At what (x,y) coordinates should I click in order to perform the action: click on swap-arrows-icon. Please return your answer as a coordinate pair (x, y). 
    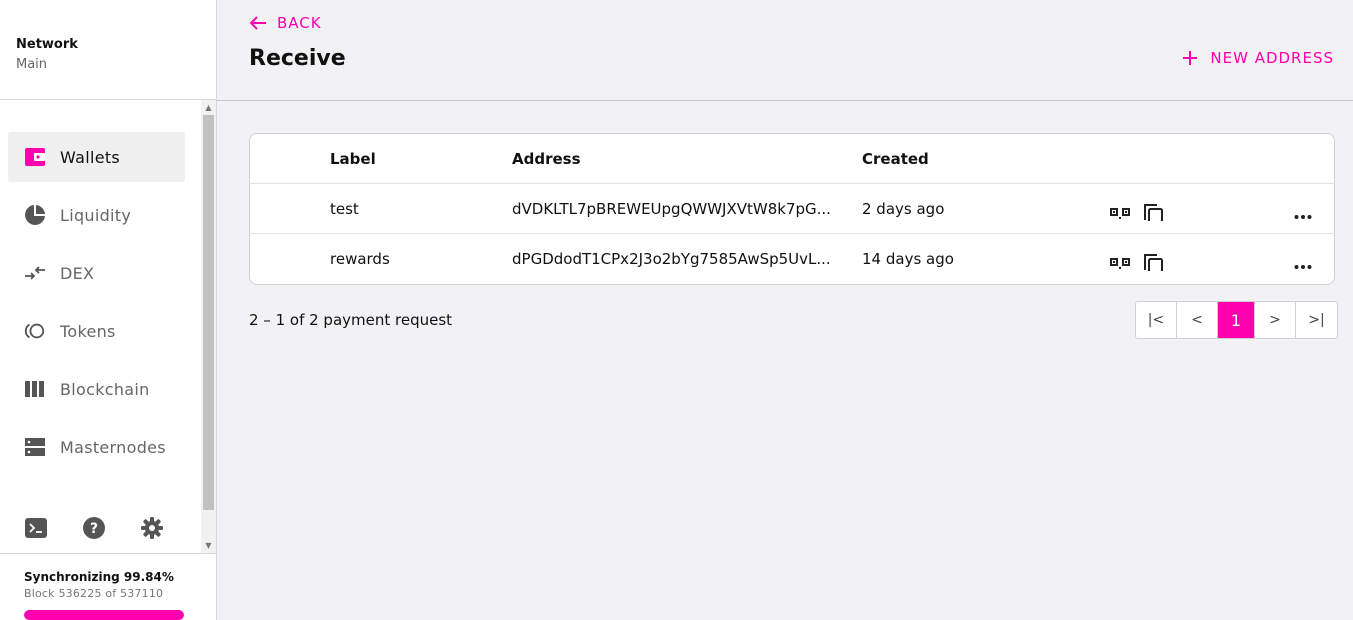
    Looking at the image, I should click on (35, 273).